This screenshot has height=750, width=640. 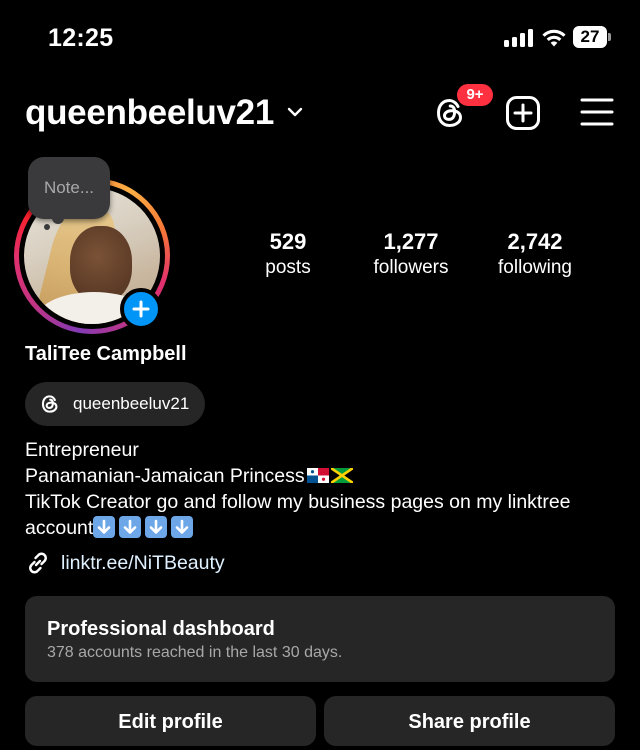 I want to click on posts-label: posts, so click(x=288, y=267).